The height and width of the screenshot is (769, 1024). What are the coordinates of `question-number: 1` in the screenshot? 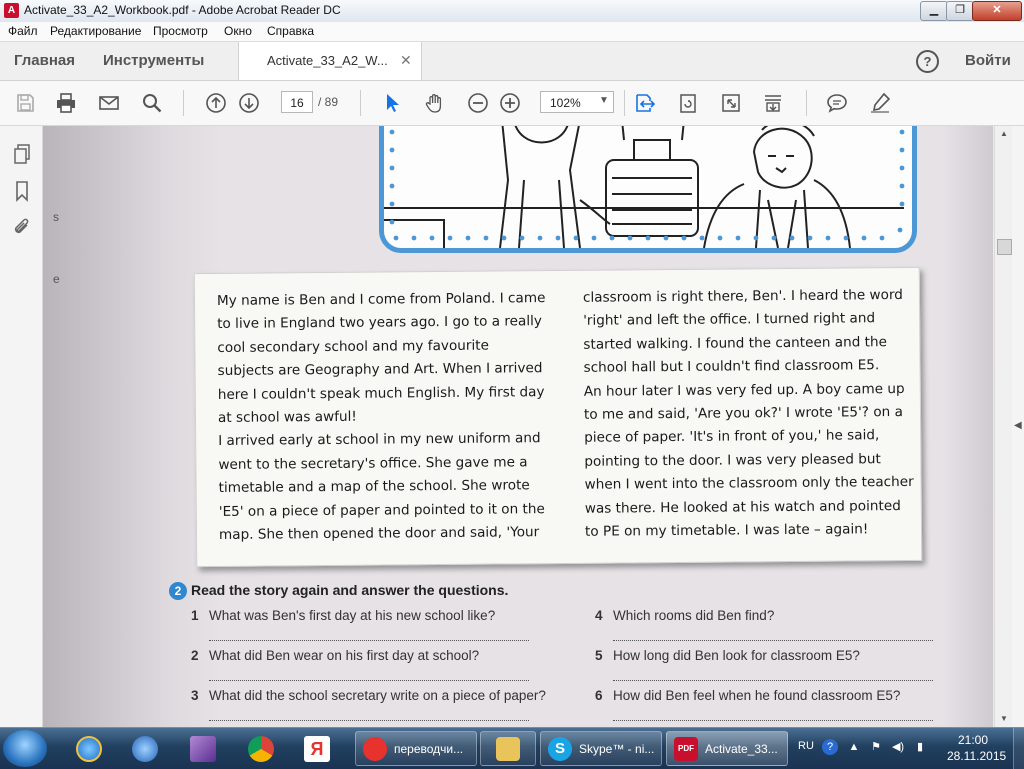 It's located at (195, 615).